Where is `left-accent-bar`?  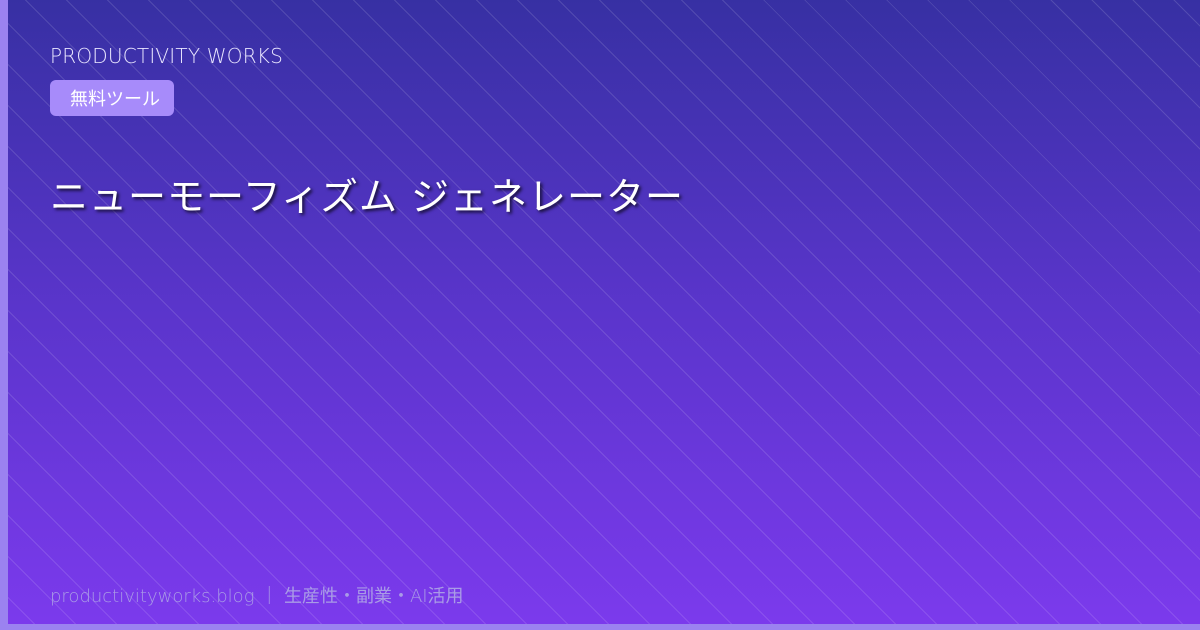 left-accent-bar is located at coordinates (4, 315).